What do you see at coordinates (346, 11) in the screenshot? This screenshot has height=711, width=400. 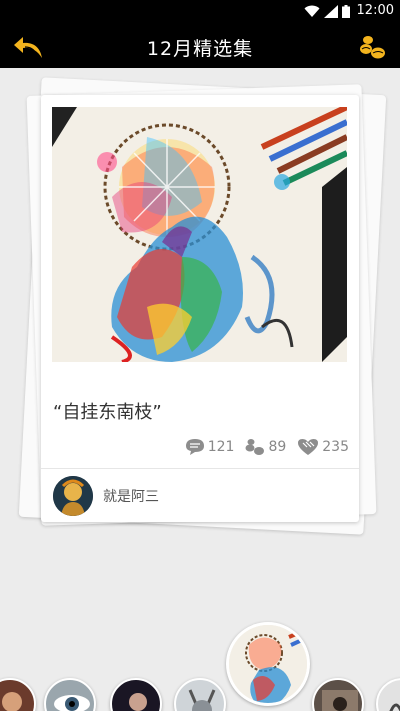 I see `battery-icon` at bounding box center [346, 11].